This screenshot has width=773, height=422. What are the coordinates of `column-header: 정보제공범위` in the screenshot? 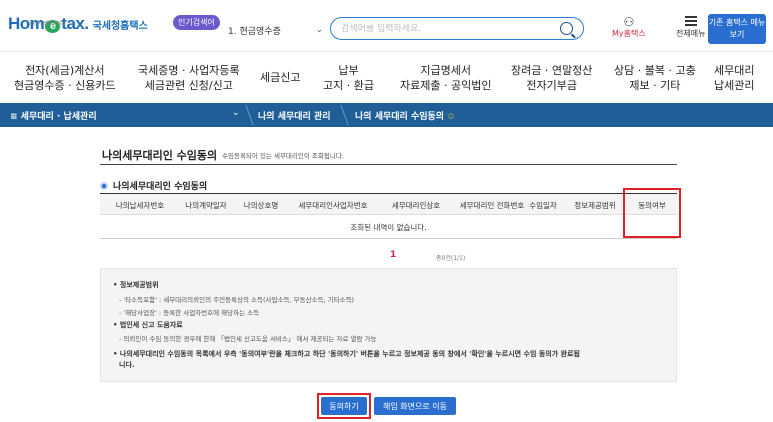 It's located at (595, 205).